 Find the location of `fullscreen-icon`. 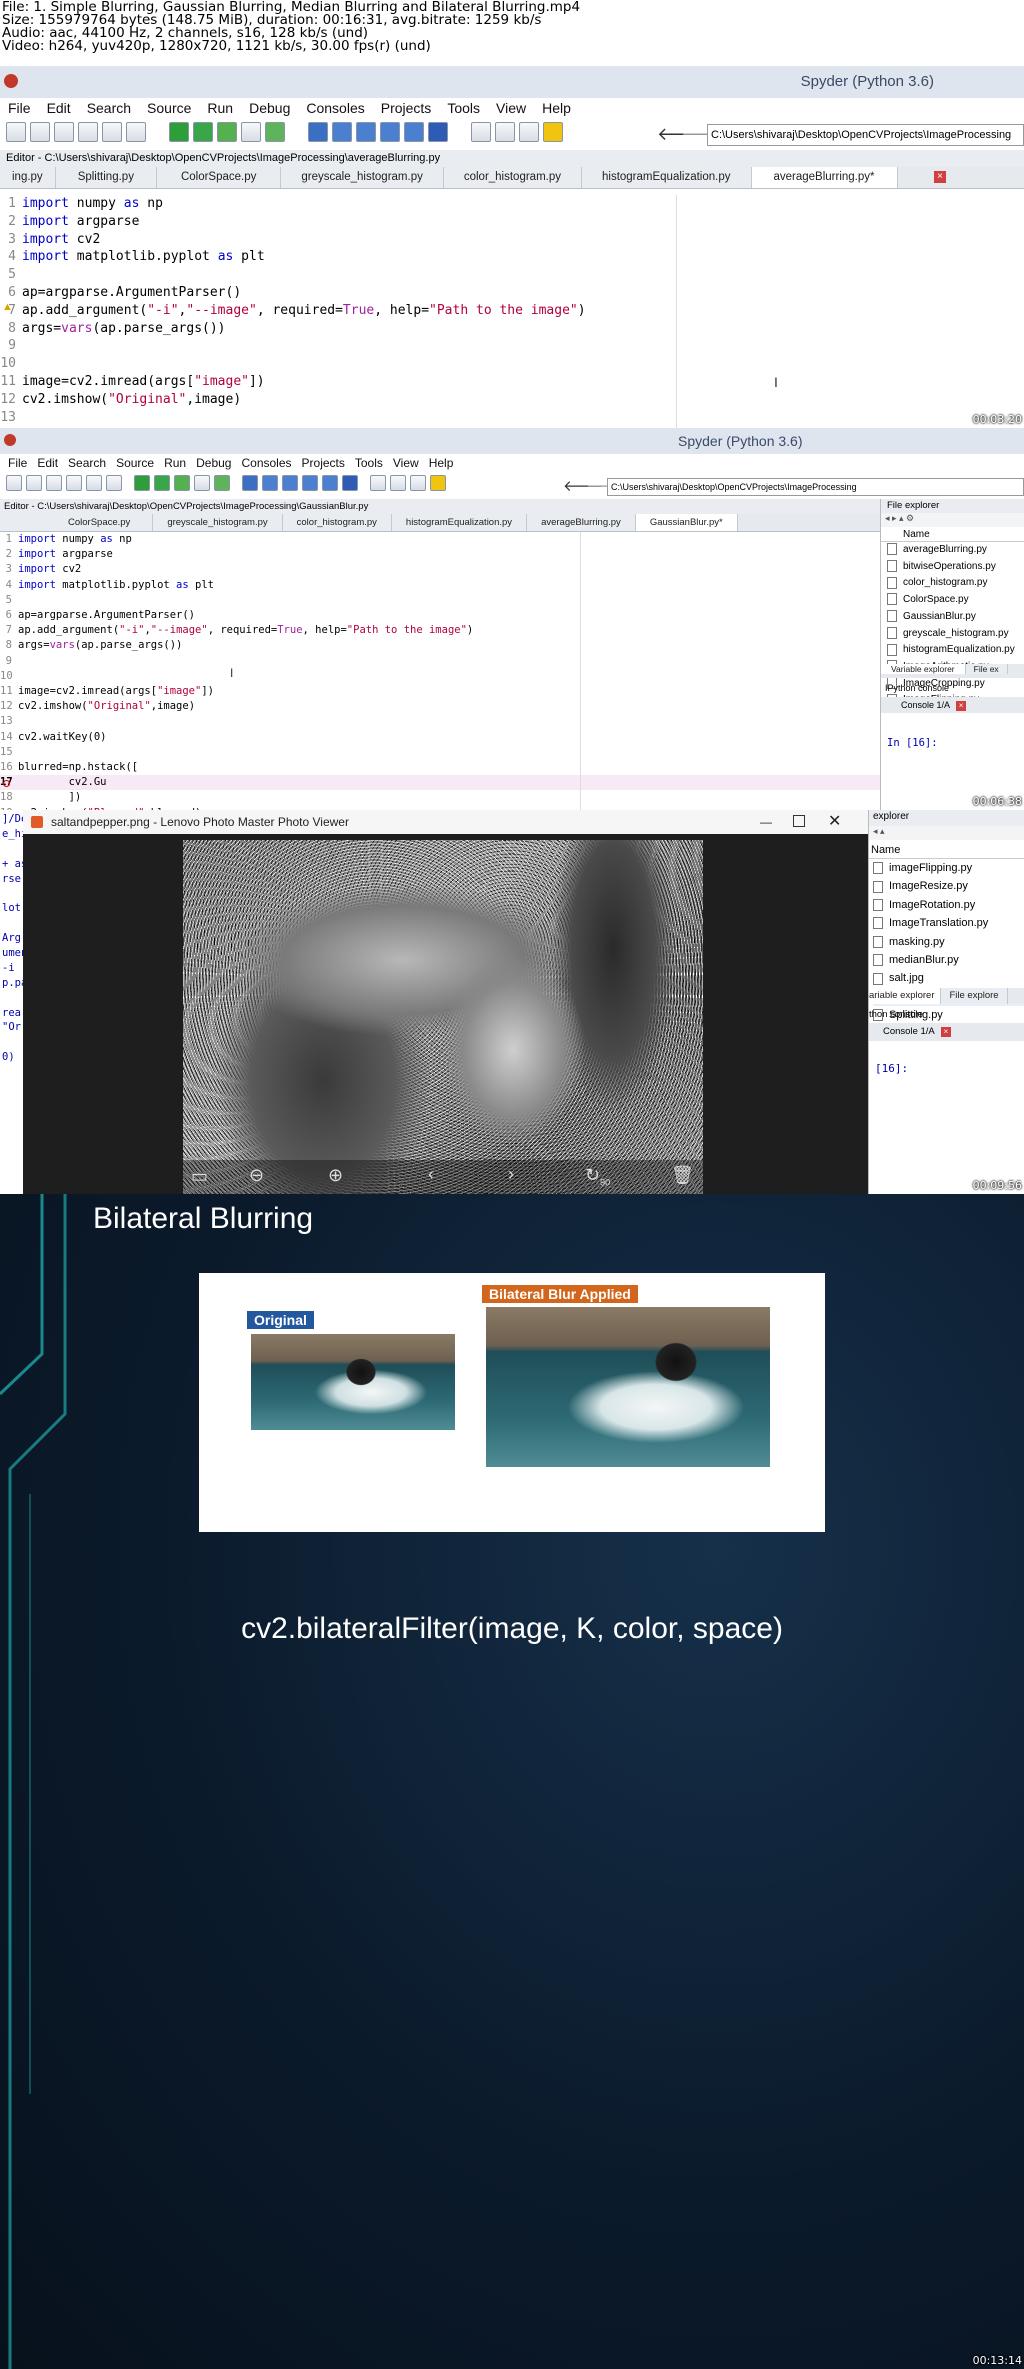

fullscreen-icon is located at coordinates (504, 132).